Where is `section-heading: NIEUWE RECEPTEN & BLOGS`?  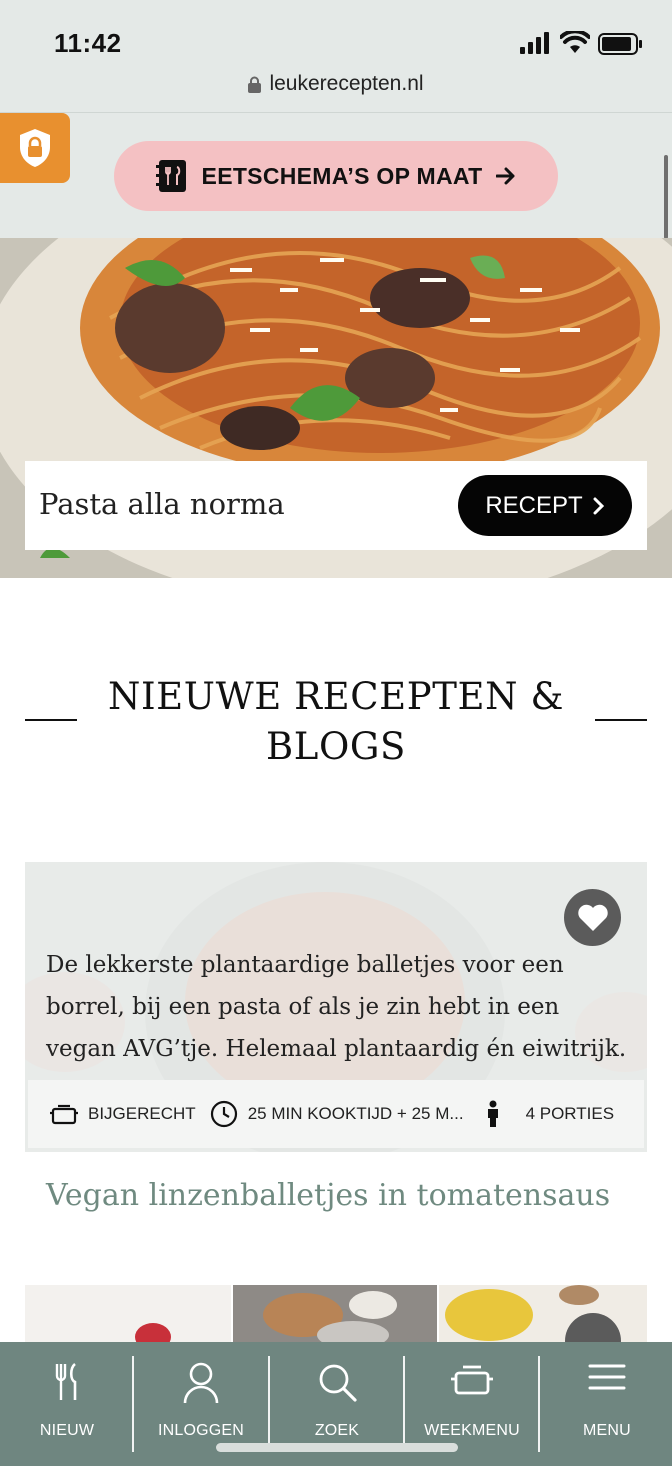 section-heading: NIEUWE RECEPTEN & BLOGS is located at coordinates (336, 722).